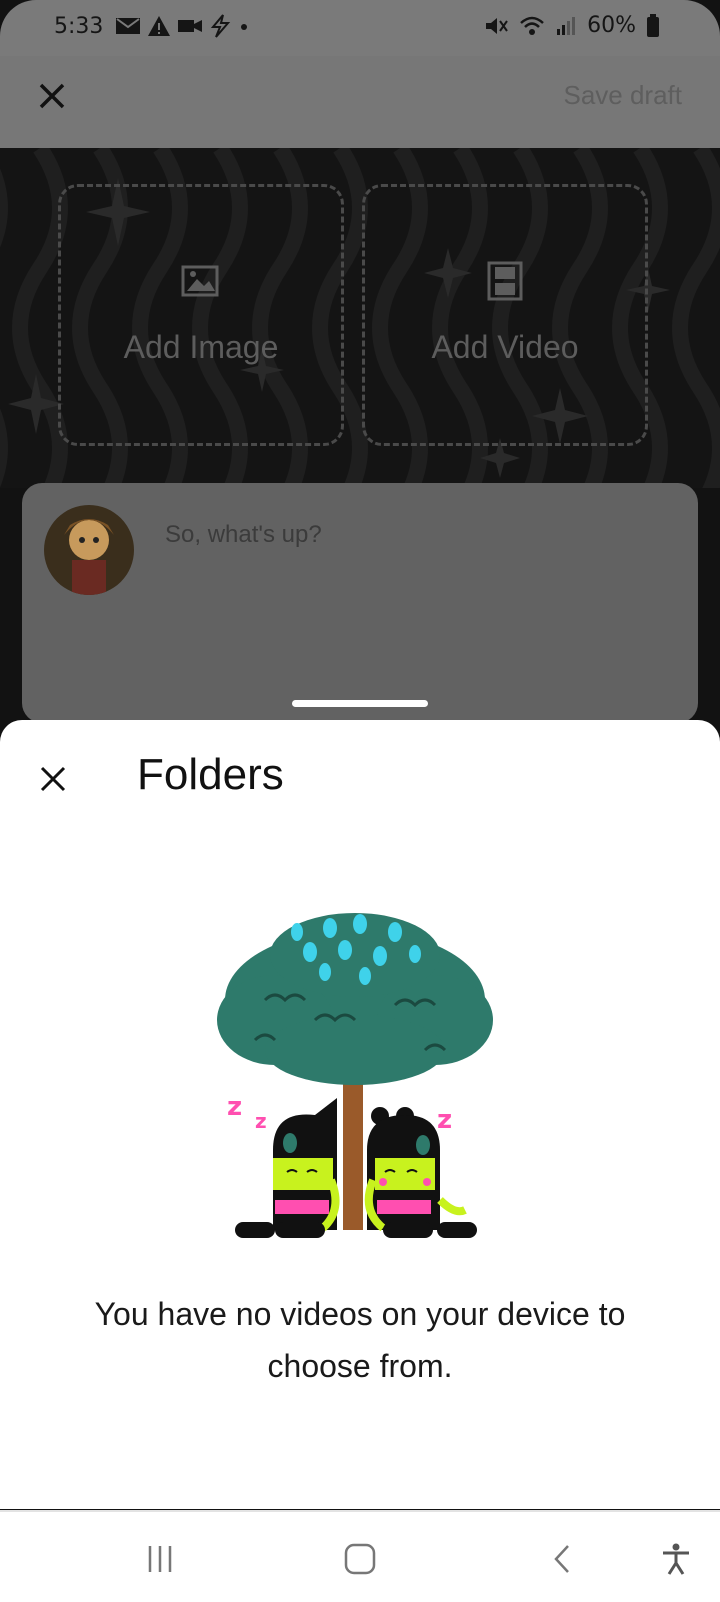  What do you see at coordinates (243, 535) in the screenshot?
I see `post-text-input: So, what's up?` at bounding box center [243, 535].